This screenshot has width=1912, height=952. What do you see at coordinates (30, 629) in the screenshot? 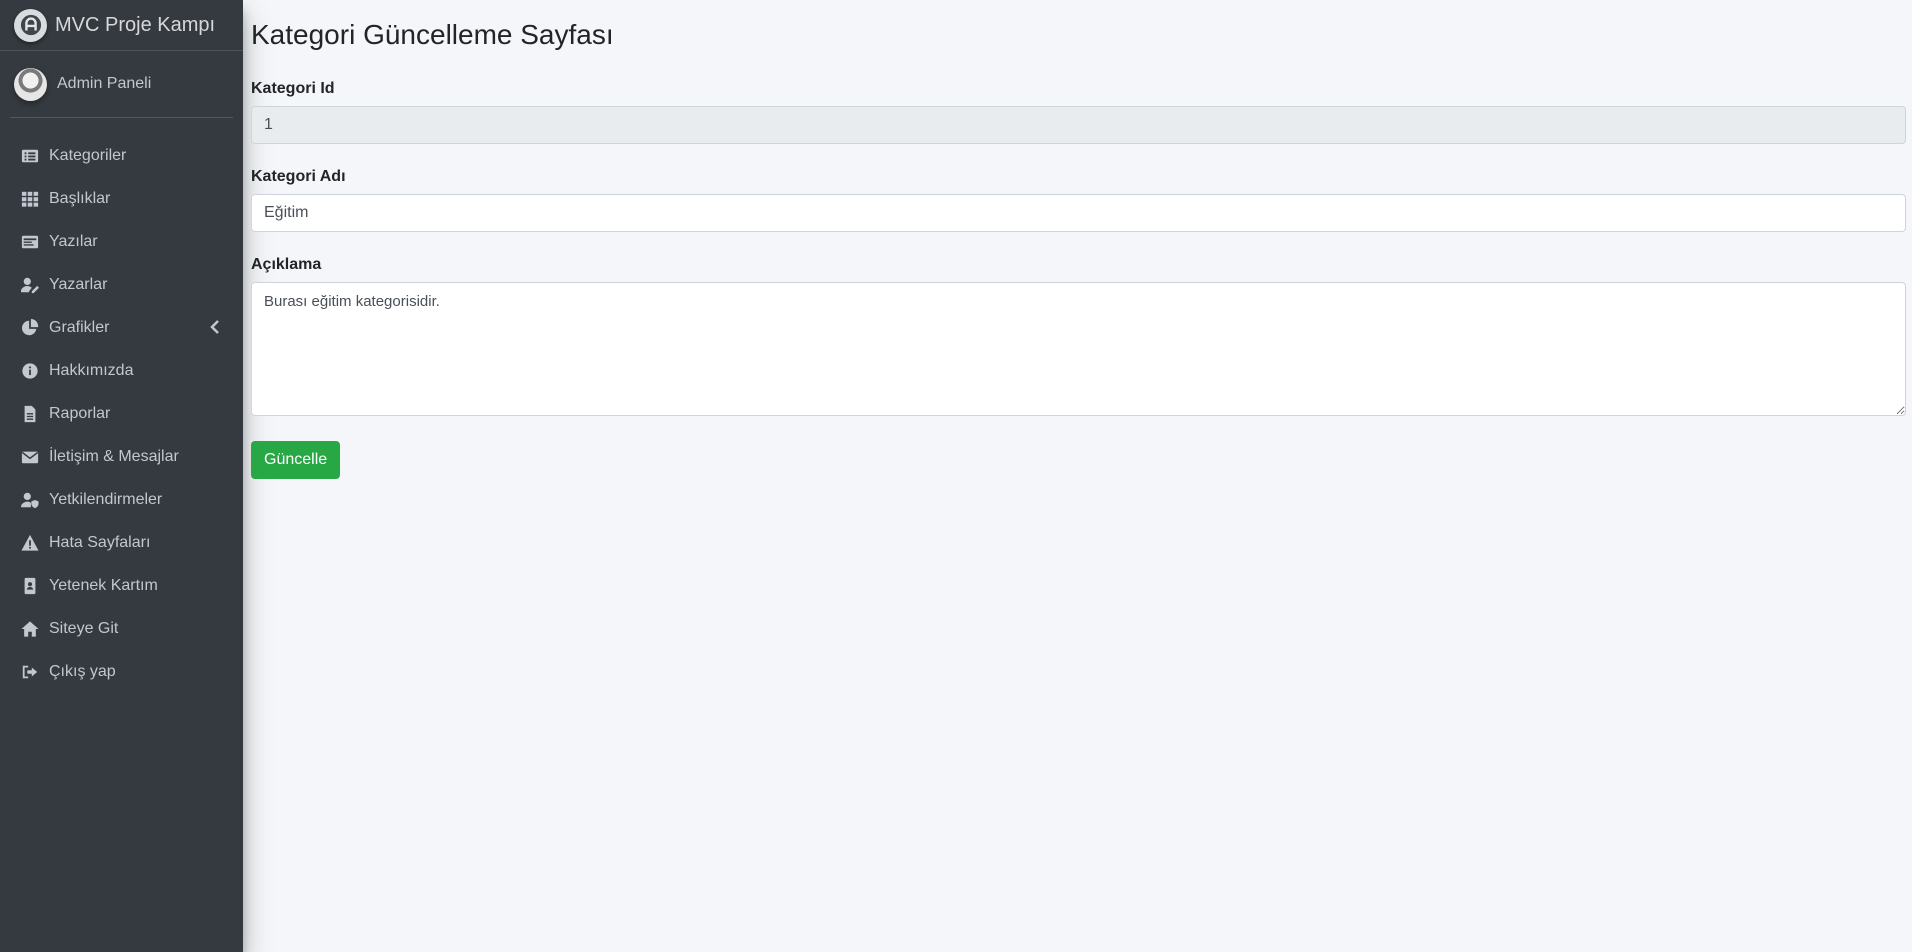
I see `home-icon` at bounding box center [30, 629].